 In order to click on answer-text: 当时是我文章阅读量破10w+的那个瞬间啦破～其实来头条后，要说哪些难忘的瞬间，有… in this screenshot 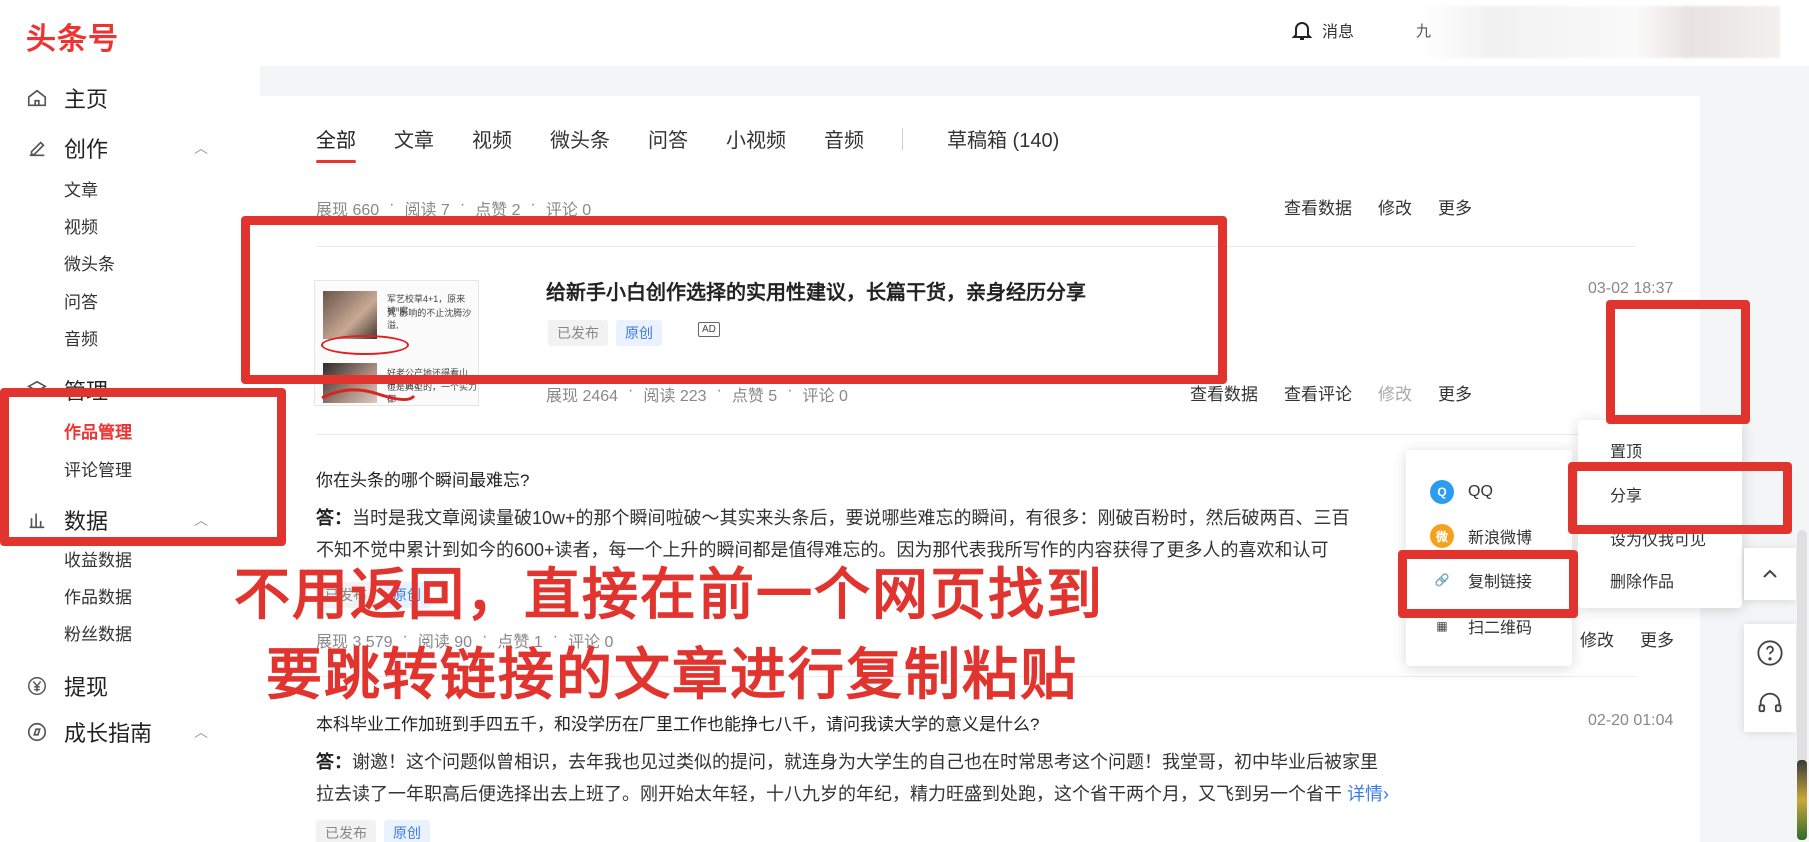, I will do `click(851, 518)`.